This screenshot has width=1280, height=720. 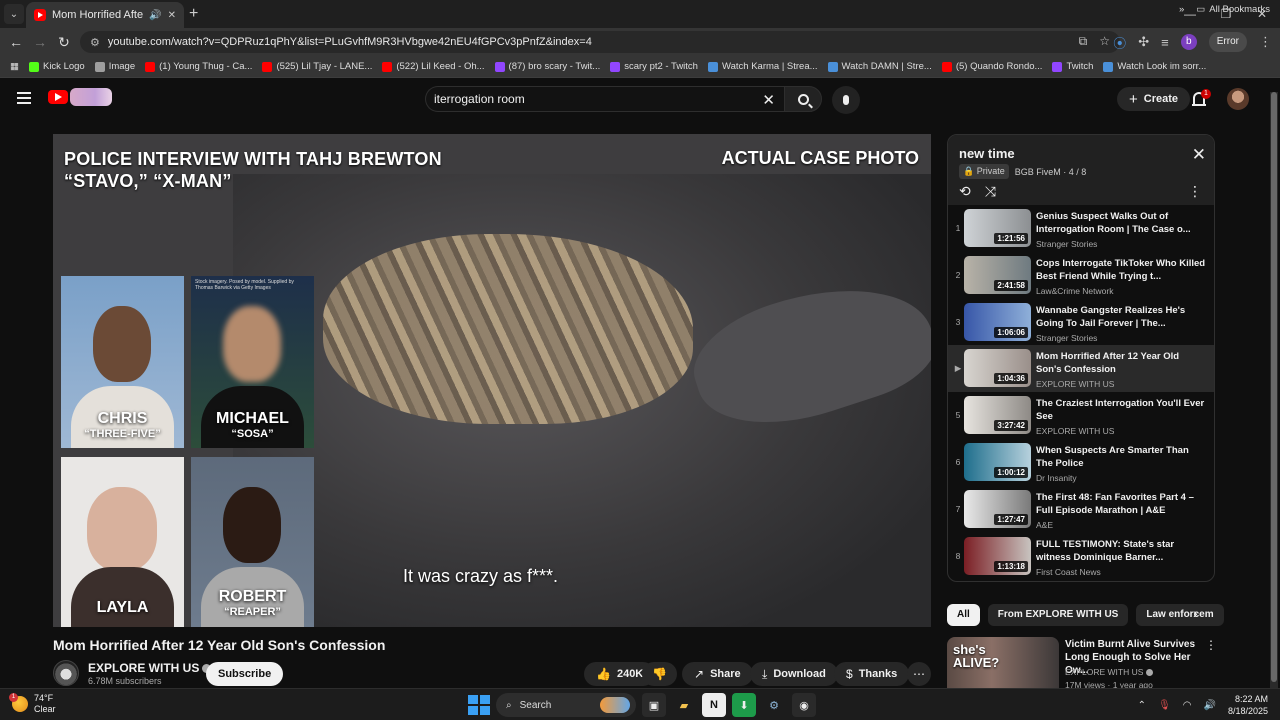 What do you see at coordinates (803, 99) in the screenshot?
I see `search-button` at bounding box center [803, 99].